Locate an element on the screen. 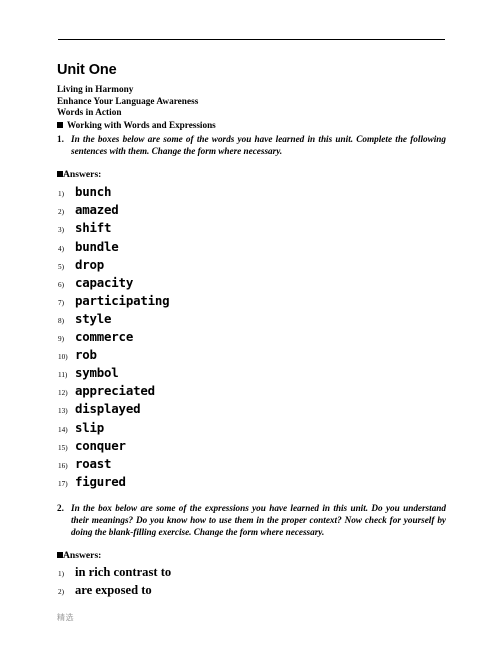 Image resolution: width=502 pixels, height=649 pixels. list-item: 2) are exposed to is located at coordinates (251, 590).